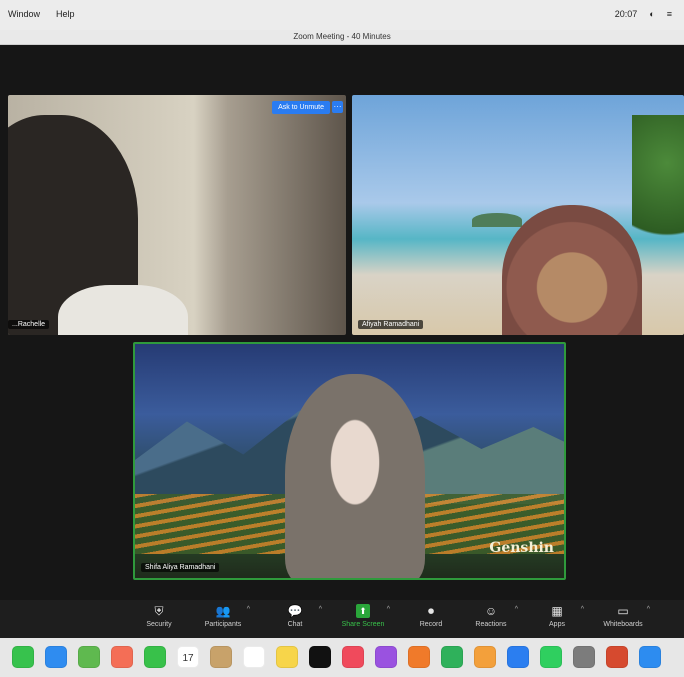 Image resolution: width=684 pixels, height=677 pixels. I want to click on participant-shirt, so click(123, 310).